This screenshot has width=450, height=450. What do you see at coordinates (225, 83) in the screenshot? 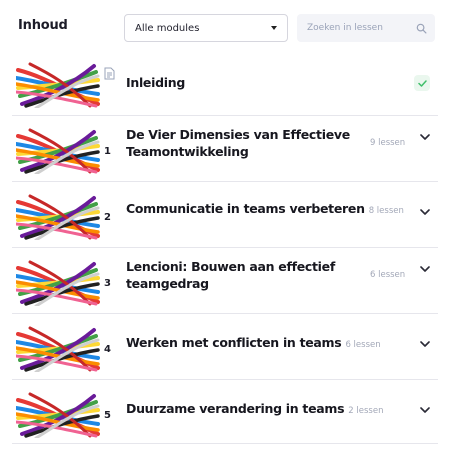
I see `module-row-intro: Inleiding` at bounding box center [225, 83].